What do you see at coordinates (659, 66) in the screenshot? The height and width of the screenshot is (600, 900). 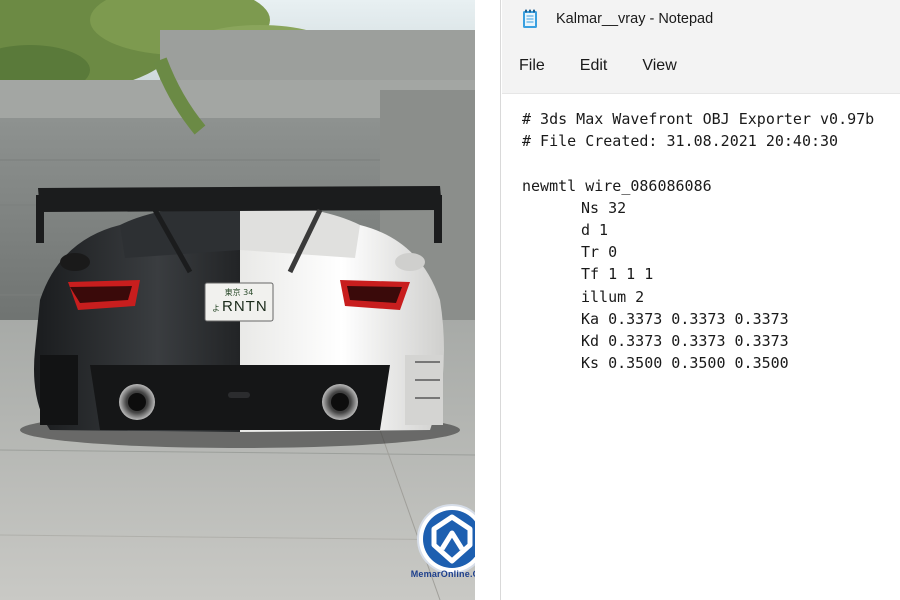 I see `menu-view: View` at bounding box center [659, 66].